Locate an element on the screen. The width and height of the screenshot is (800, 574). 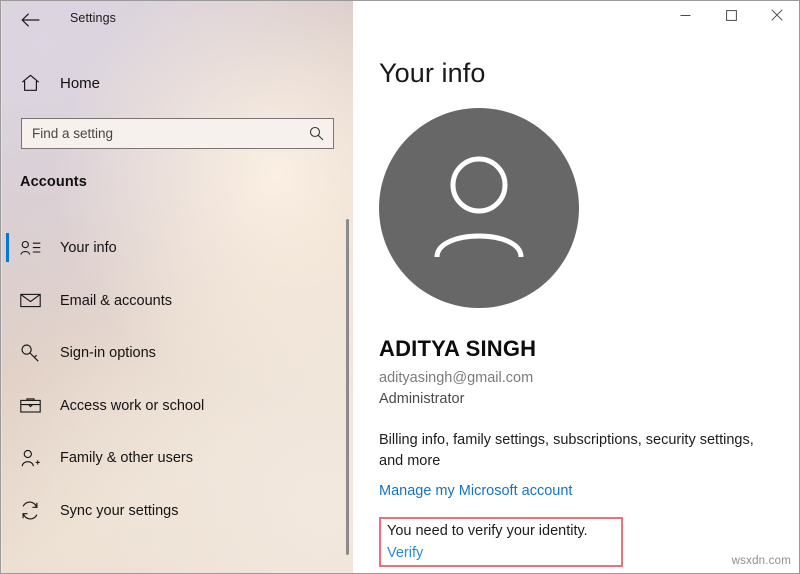
back-button is located at coordinates (30, 20).